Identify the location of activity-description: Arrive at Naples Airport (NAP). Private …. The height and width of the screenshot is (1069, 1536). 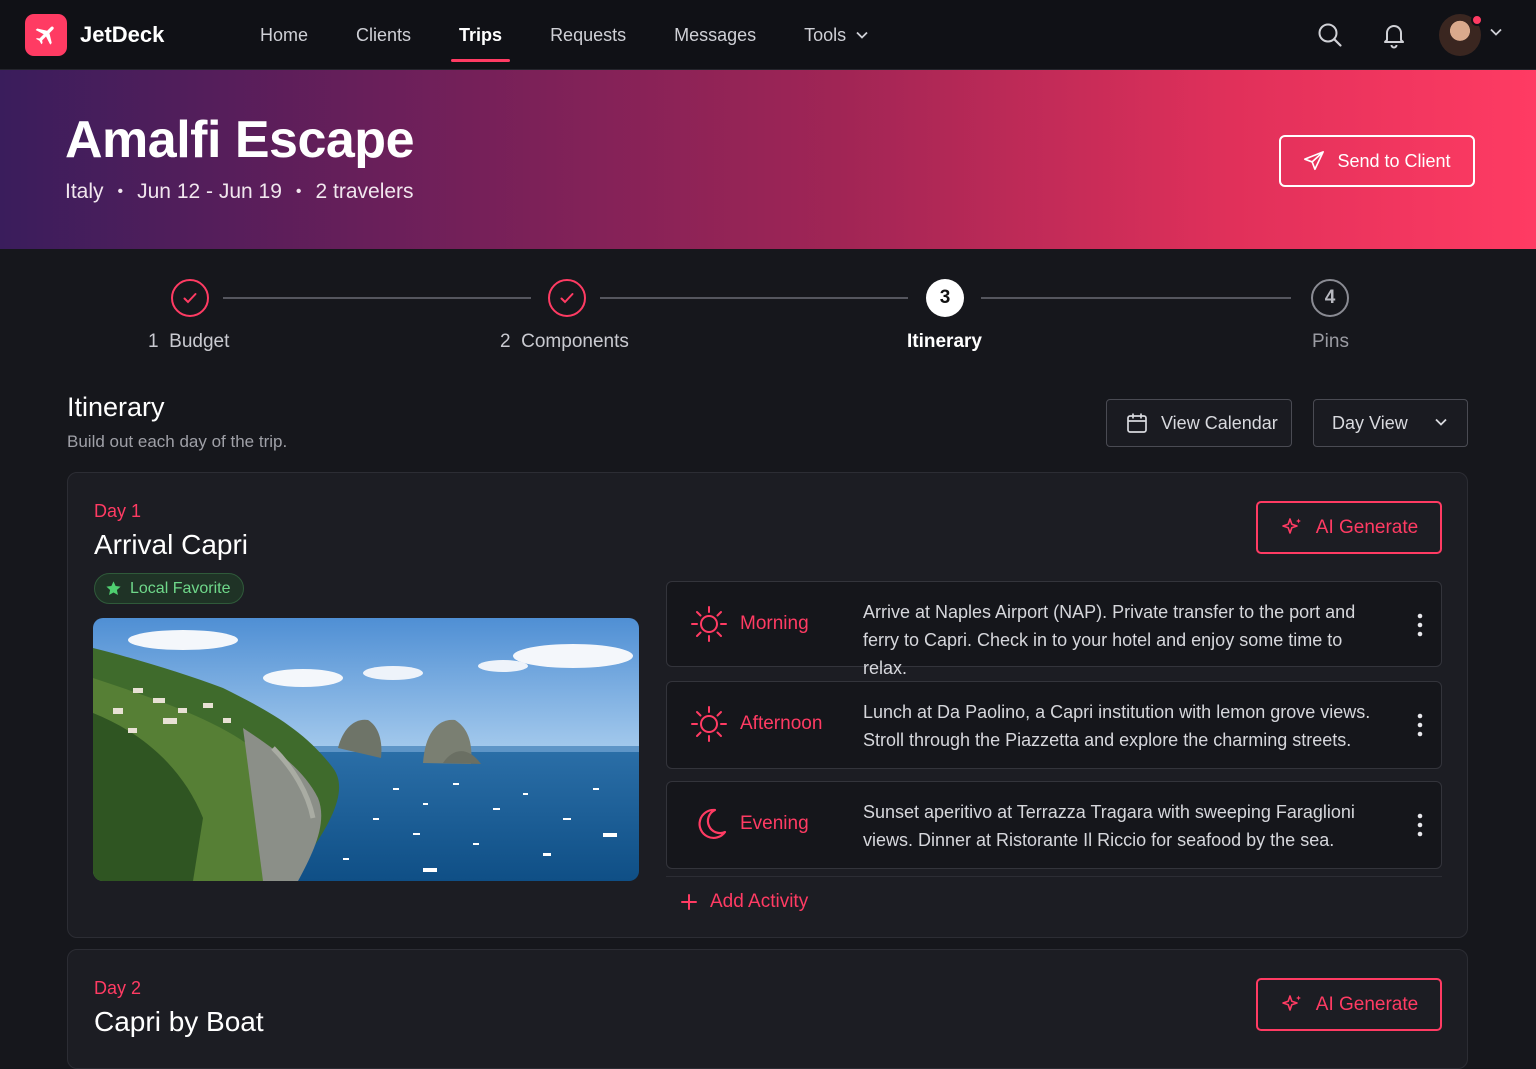
(1109, 640).